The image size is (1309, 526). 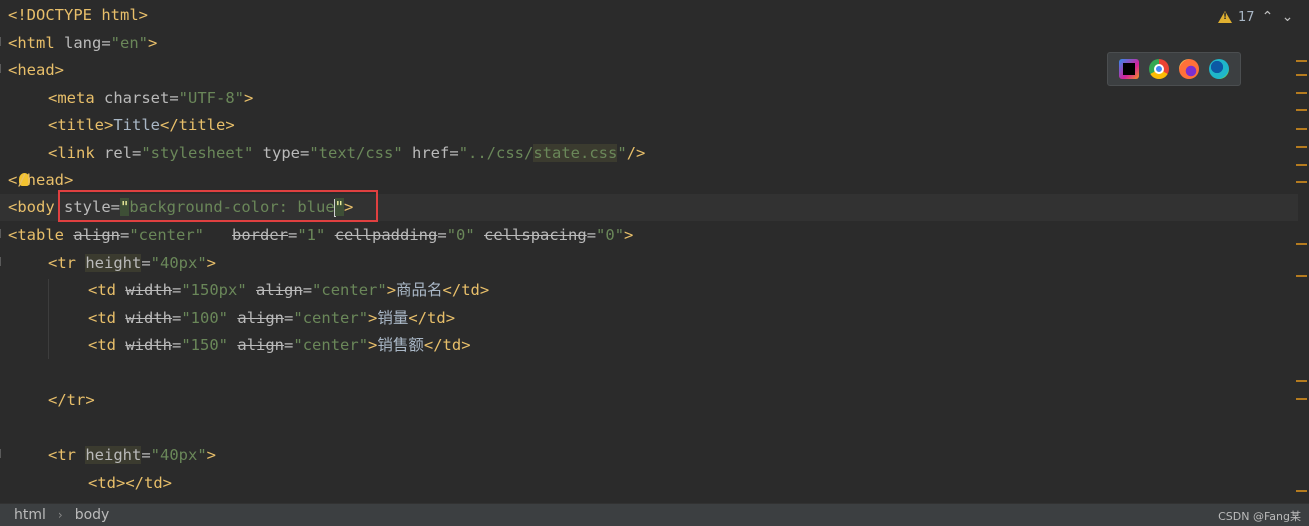 I want to click on breadcrumb-item-html: html, so click(x=30, y=515).